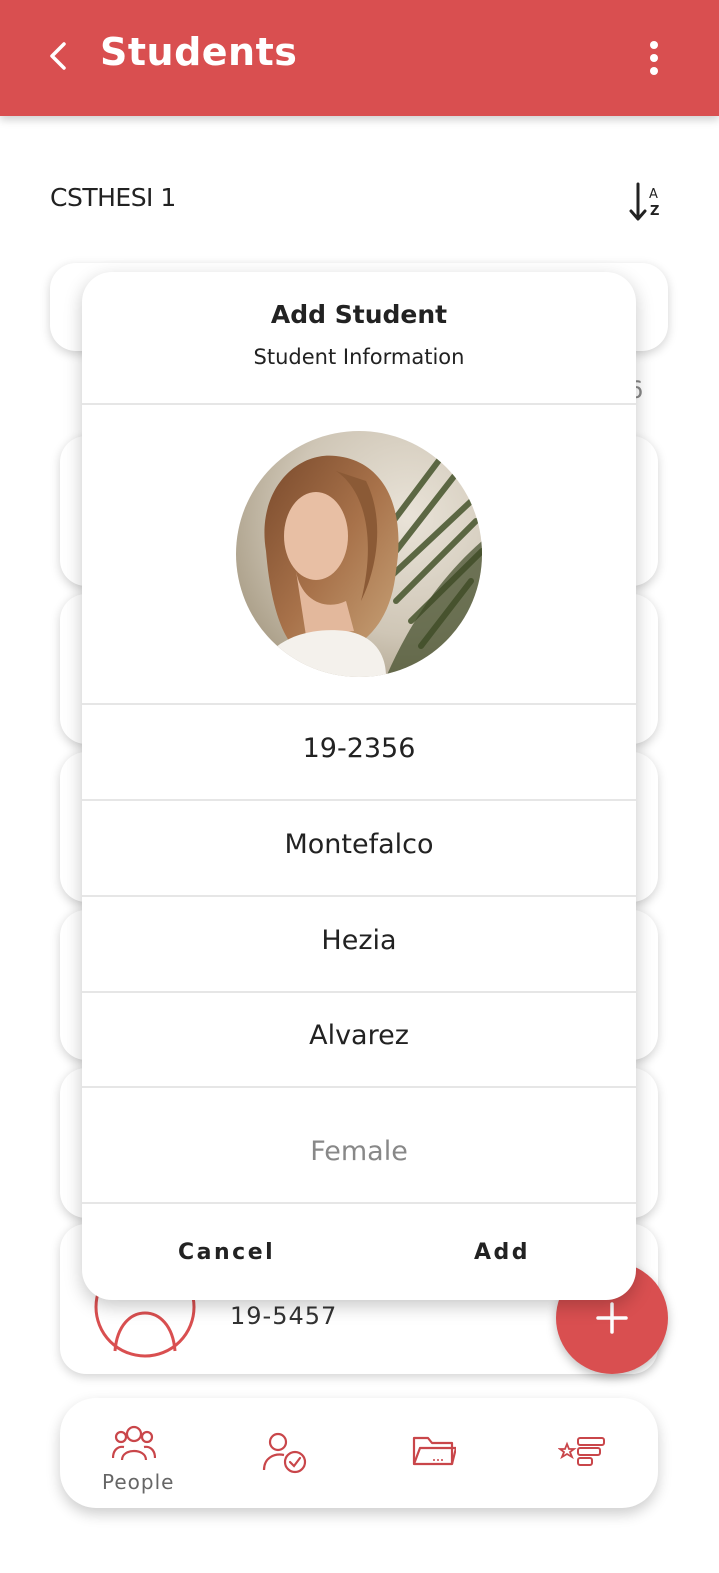 This screenshot has width=719, height=1573. I want to click on sort-alpha-icon: A Z, so click(648, 202).